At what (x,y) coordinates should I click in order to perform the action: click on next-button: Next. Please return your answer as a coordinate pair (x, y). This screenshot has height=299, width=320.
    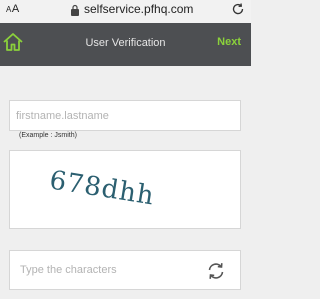
    Looking at the image, I should click on (229, 42).